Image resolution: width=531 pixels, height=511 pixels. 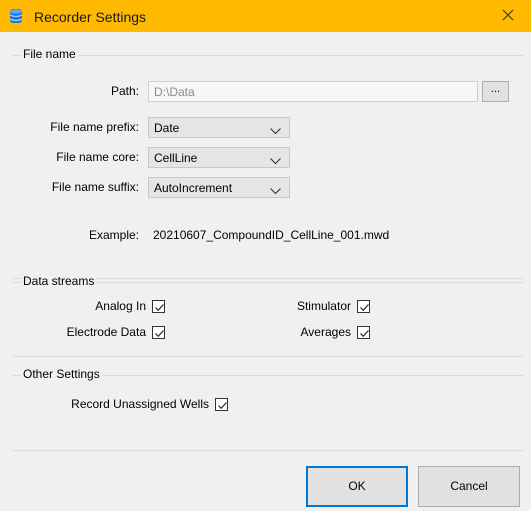 What do you see at coordinates (49, 54) in the screenshot?
I see `file-name-group-title: File name` at bounding box center [49, 54].